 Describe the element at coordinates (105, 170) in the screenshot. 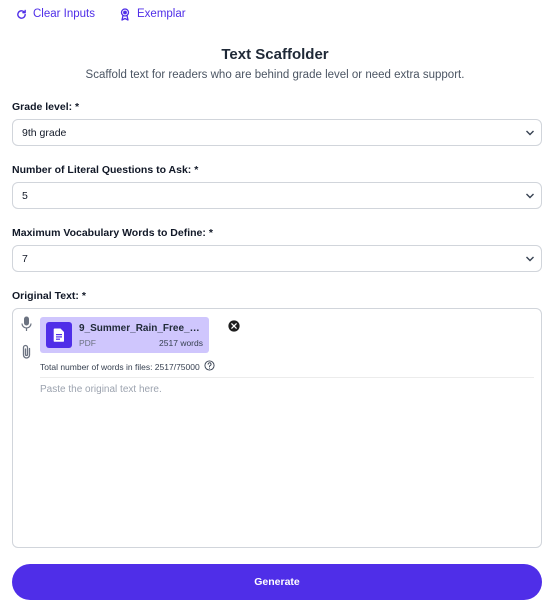

I see `literal-questions-label: Number of Literal Questions to Ask: *` at that location.